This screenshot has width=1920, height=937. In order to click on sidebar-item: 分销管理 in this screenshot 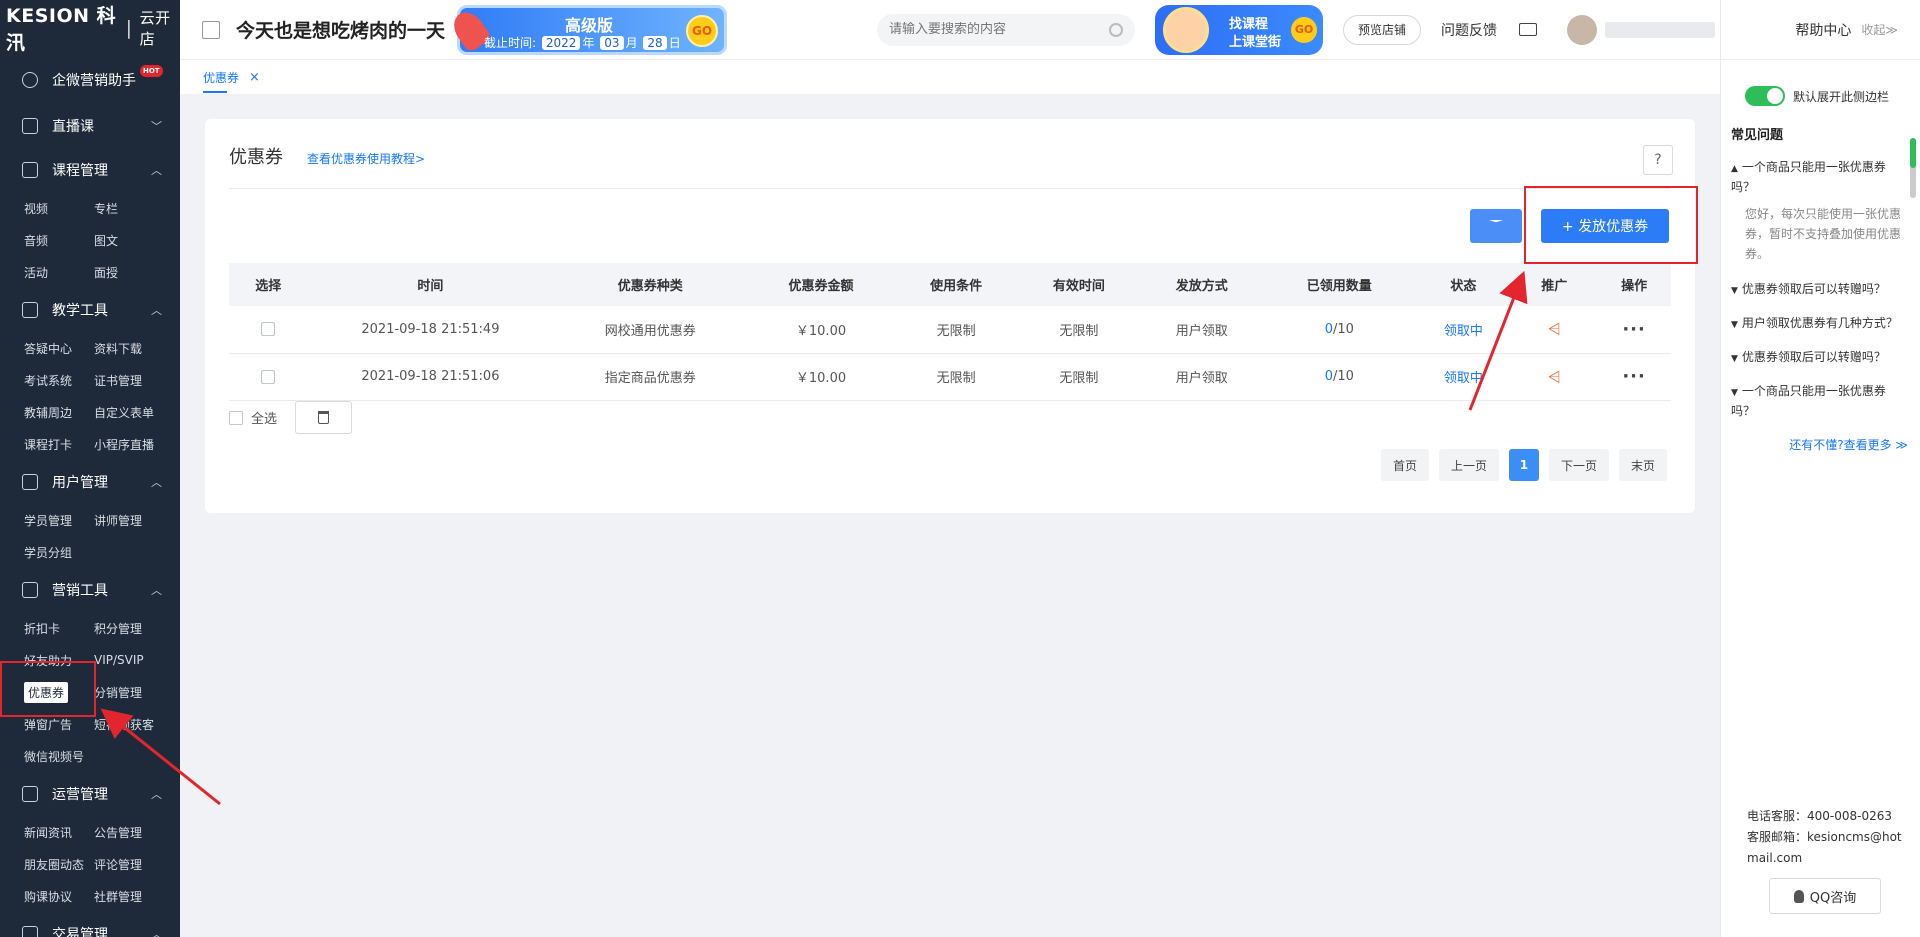, I will do `click(134, 692)`.